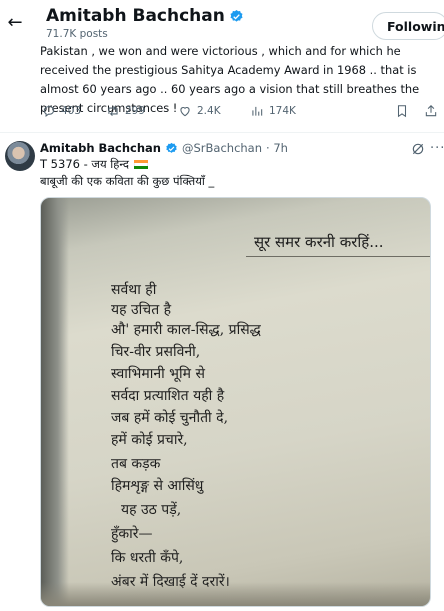  I want to click on back-arrow-icon: ←, so click(15, 23).